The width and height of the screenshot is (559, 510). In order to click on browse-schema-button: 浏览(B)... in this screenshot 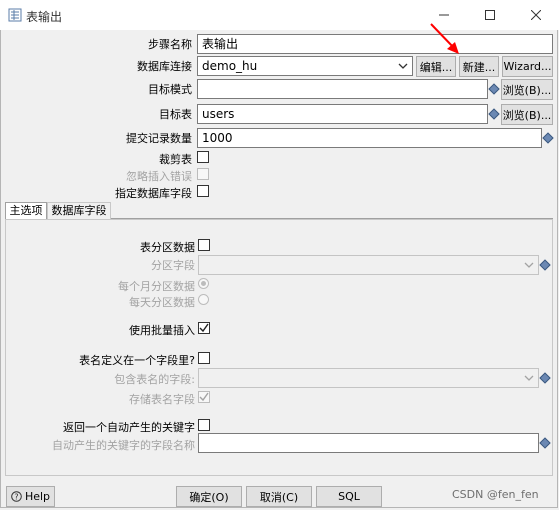, I will do `click(527, 89)`.